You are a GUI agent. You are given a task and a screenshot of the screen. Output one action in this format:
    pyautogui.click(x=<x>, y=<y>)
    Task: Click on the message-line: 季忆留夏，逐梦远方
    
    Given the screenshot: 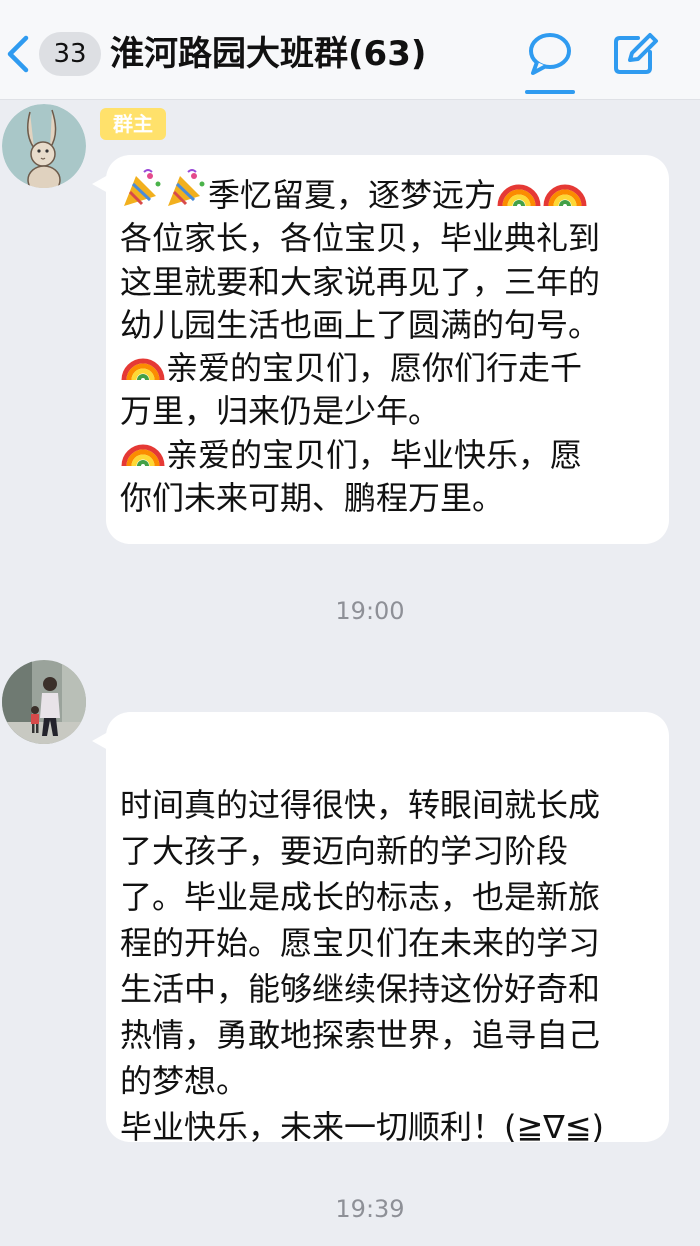 What is the action you would take?
    pyautogui.click(x=390, y=193)
    